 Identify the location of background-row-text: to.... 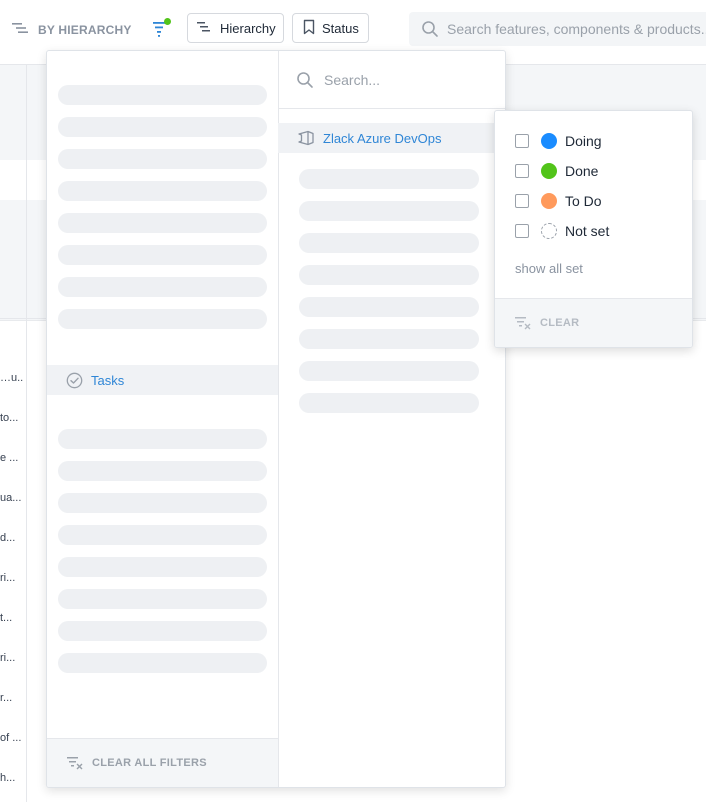
(9, 418).